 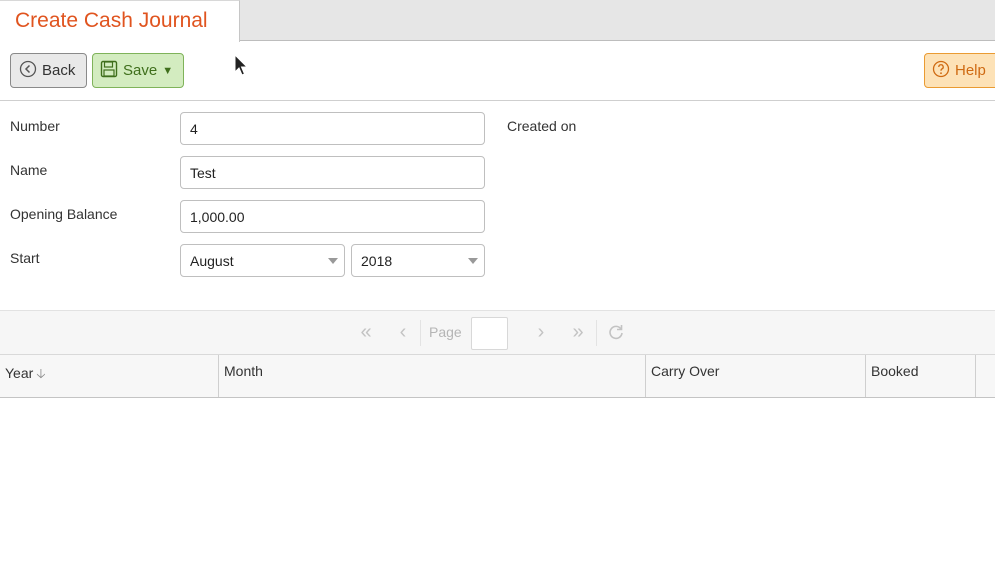 I want to click on grid-header: Year 🡣 Month Carry Over Booked, so click(x=497, y=376).